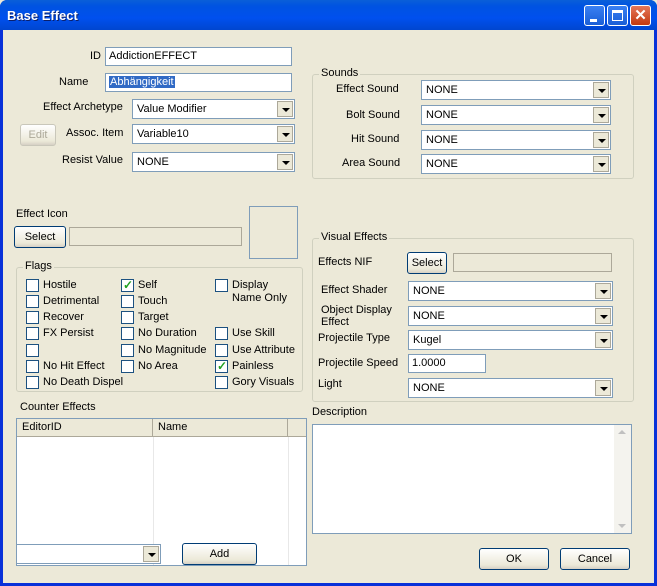 Image resolution: width=657 pixels, height=586 pixels. I want to click on column-header-spacer, so click(297, 428).